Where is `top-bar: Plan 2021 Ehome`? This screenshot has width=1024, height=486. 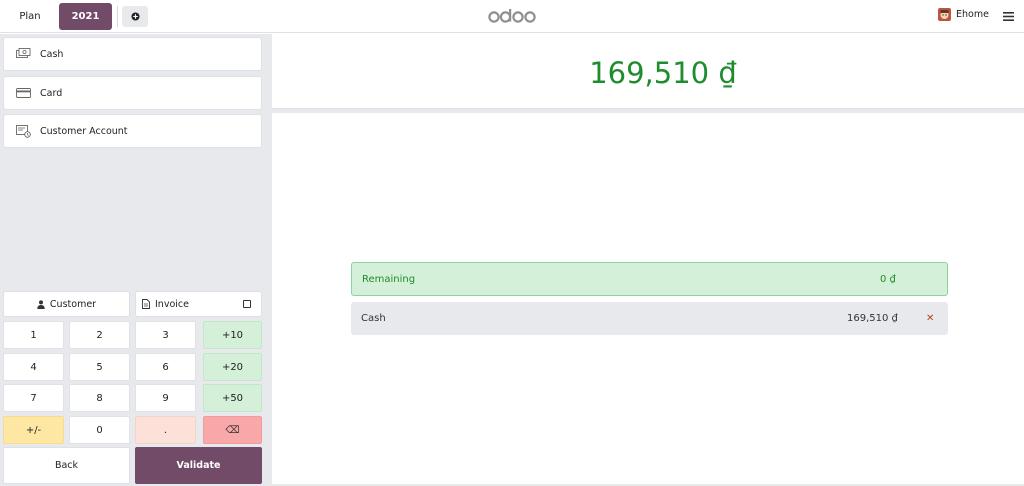 top-bar: Plan 2021 Ehome is located at coordinates (512, 16).